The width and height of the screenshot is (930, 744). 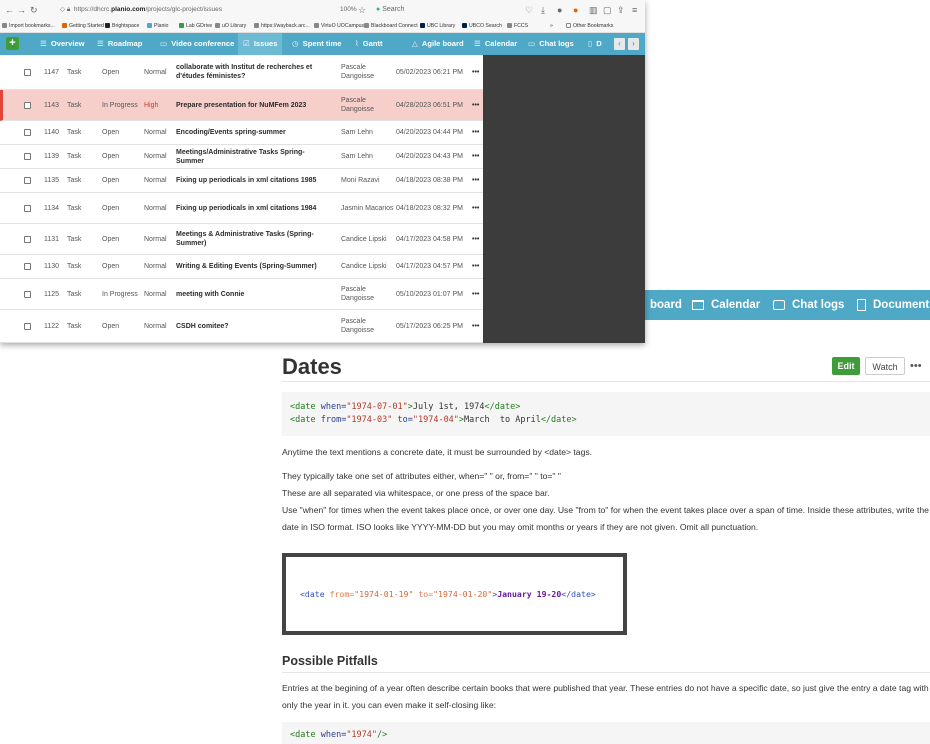 What do you see at coordinates (210, 294) in the screenshot?
I see `issue-subject: meeting with Connie` at bounding box center [210, 294].